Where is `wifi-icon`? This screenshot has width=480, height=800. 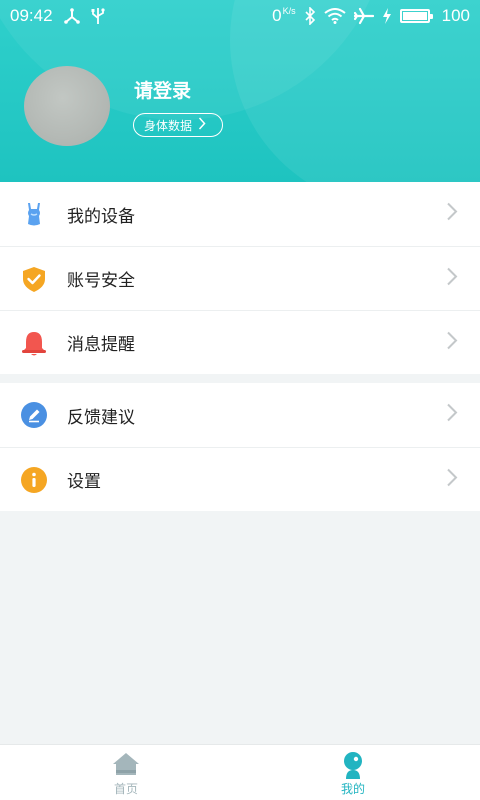
wifi-icon is located at coordinates (335, 16).